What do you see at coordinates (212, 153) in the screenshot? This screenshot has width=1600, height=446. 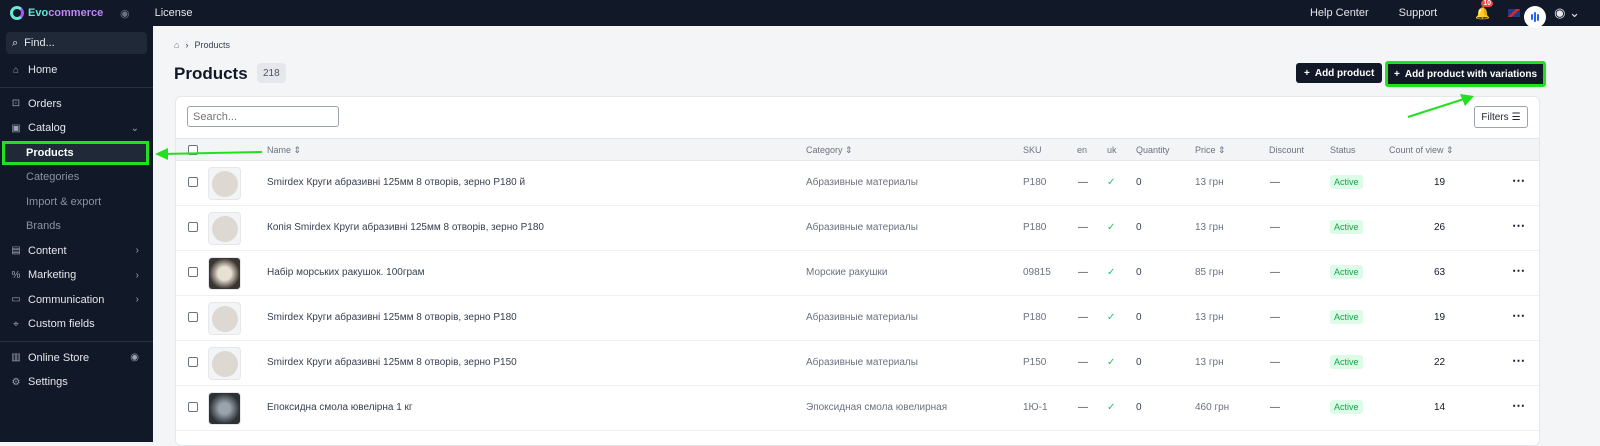 I see `arrow-to-products` at bounding box center [212, 153].